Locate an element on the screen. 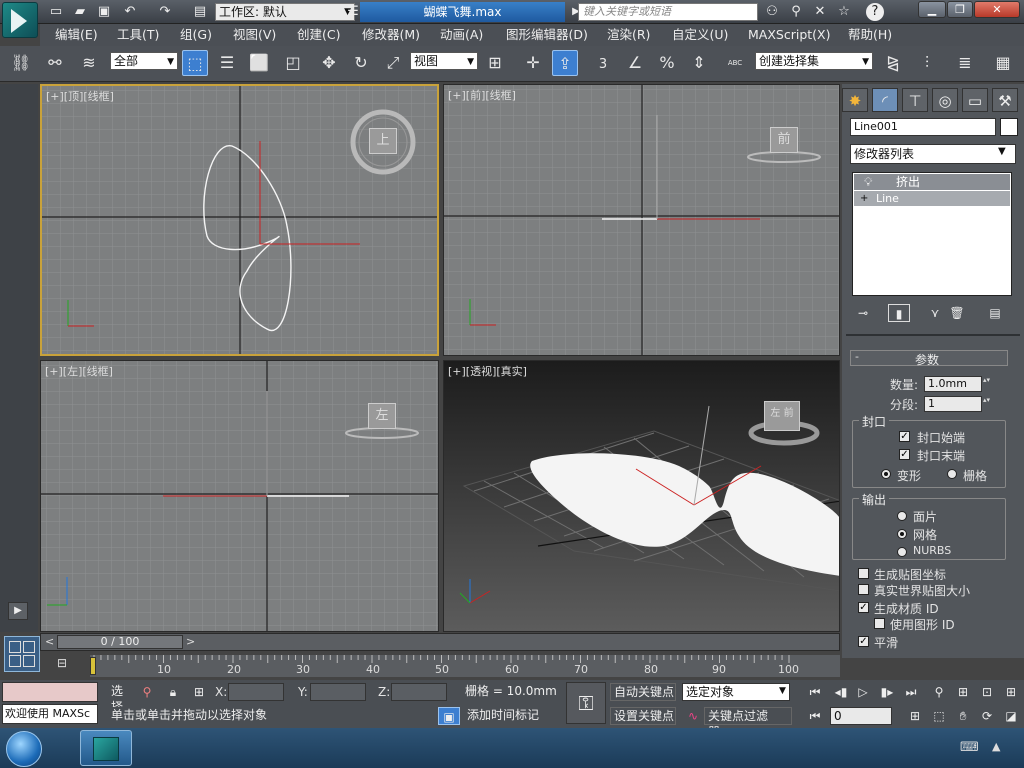  select-and-scale-icon: ⤢ is located at coordinates (393, 63).